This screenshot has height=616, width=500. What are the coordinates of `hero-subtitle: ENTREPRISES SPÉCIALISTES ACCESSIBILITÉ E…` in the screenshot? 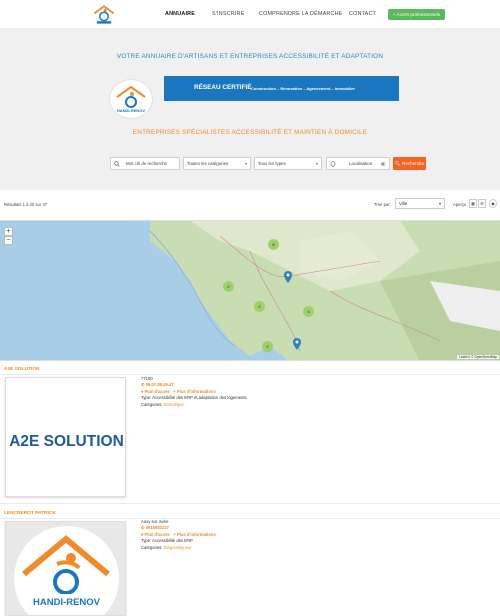 It's located at (250, 132).